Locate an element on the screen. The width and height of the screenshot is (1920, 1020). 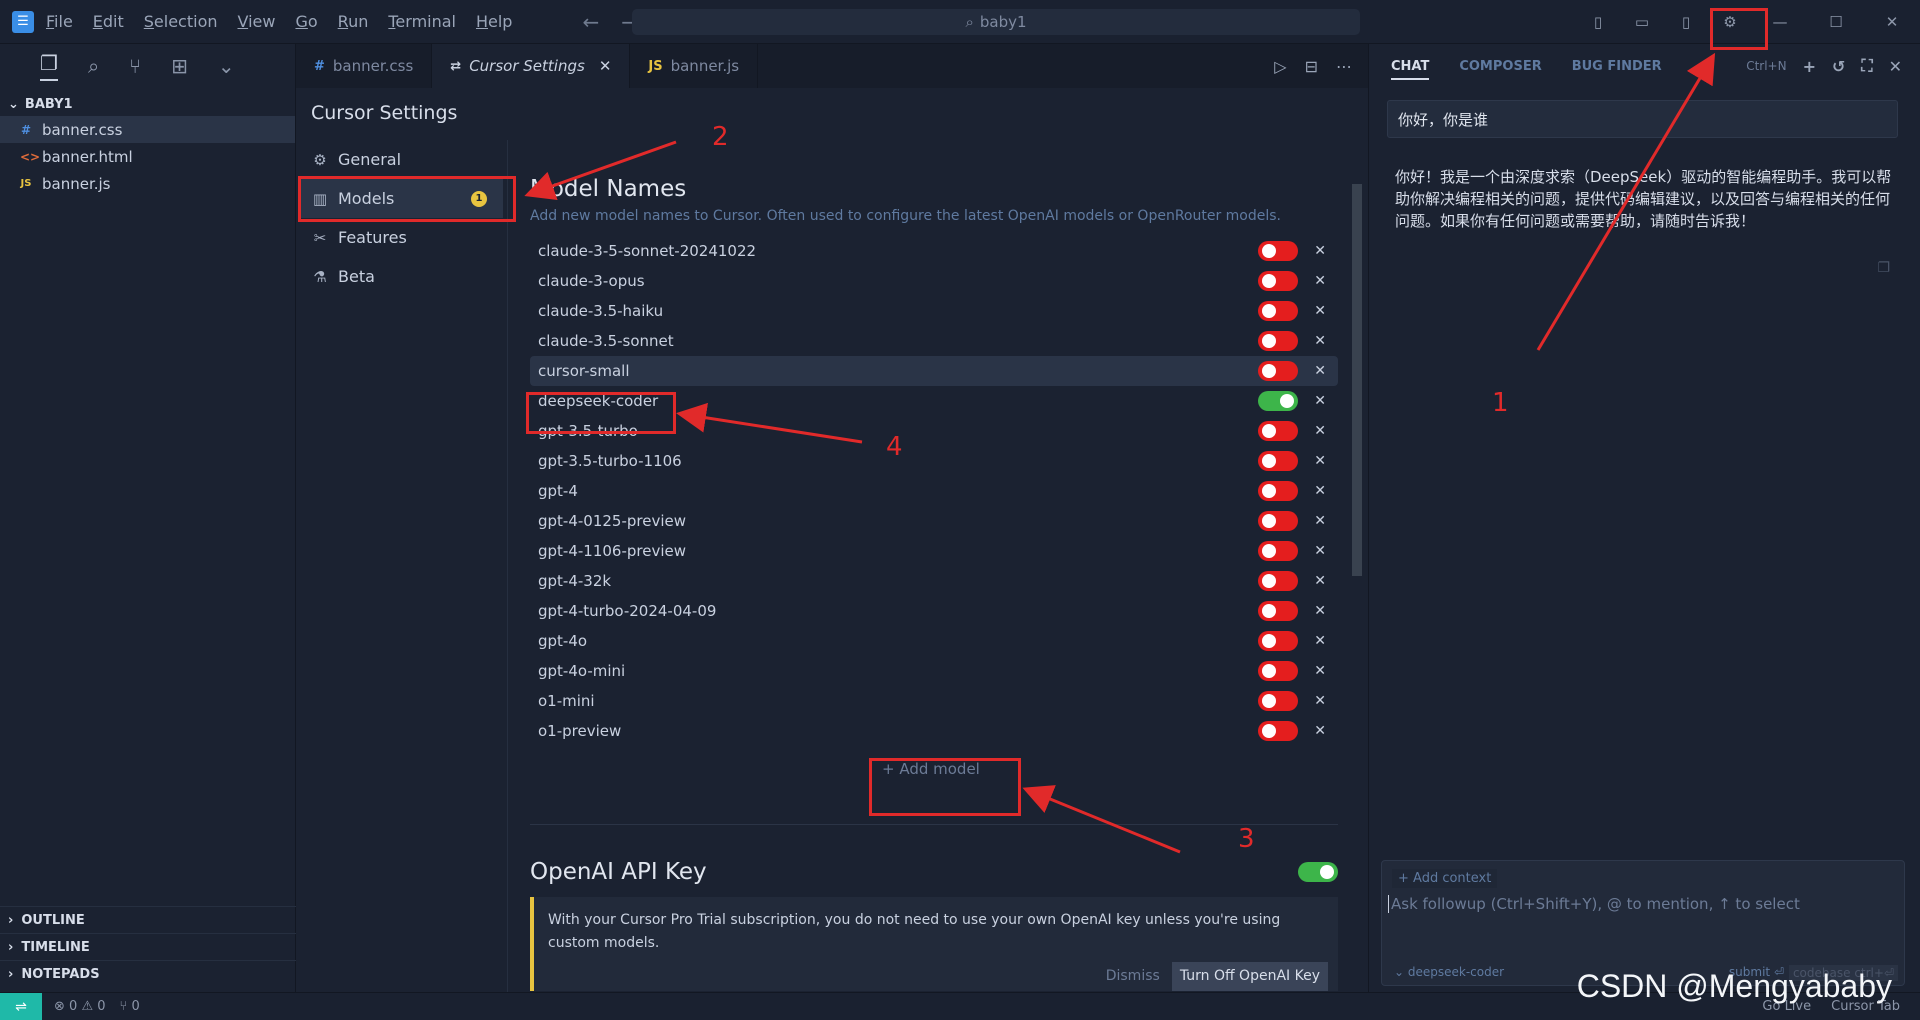
tab-chat: CHAT is located at coordinates (1410, 69).